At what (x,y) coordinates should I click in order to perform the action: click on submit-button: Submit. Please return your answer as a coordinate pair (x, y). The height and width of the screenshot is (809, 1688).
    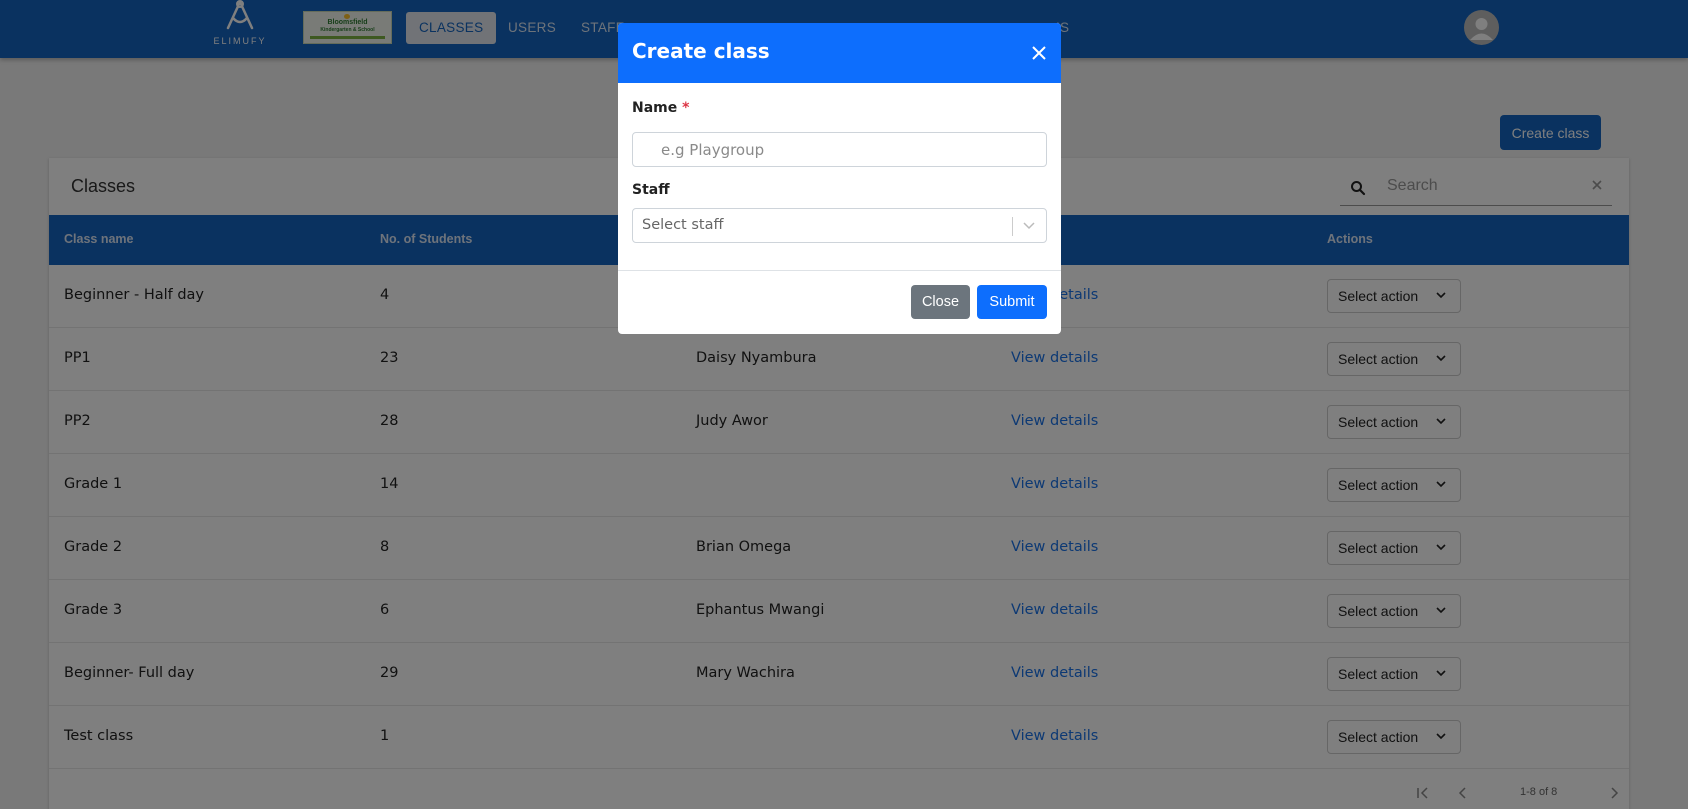
    Looking at the image, I should click on (1012, 302).